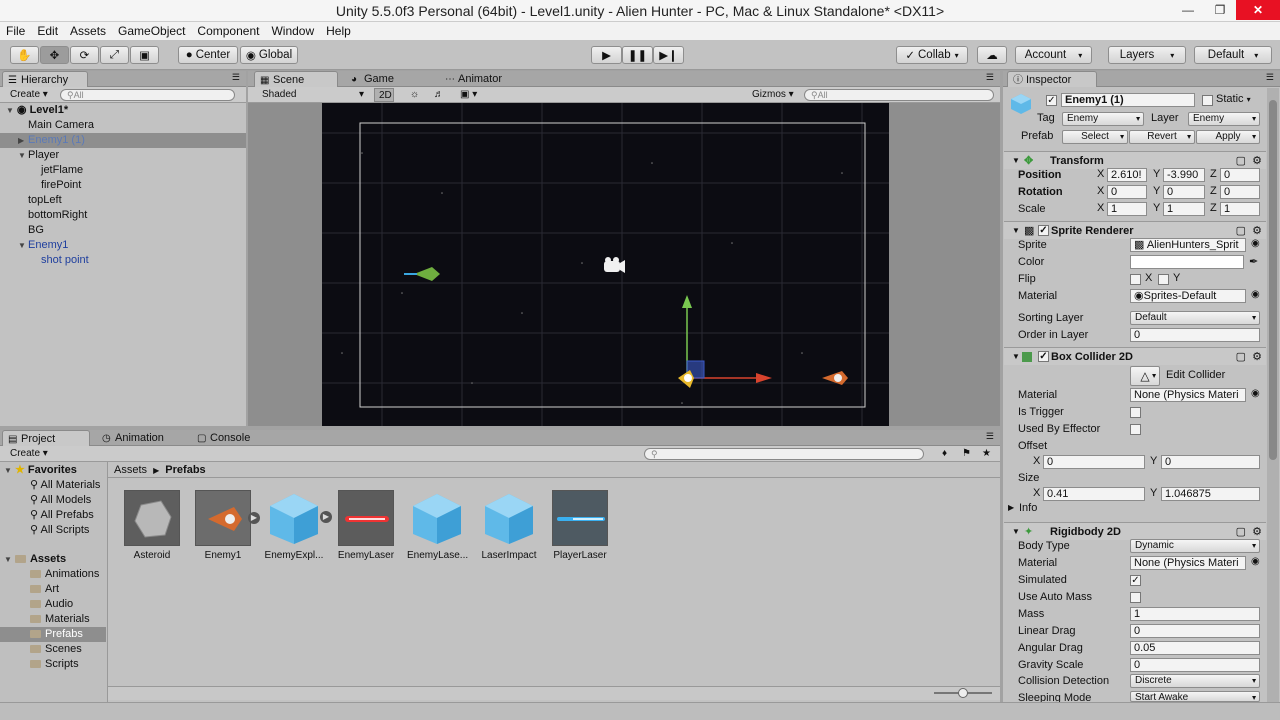  What do you see at coordinates (27, 95) in the screenshot?
I see `hierarchy-create-dropdown: Create ▾` at bounding box center [27, 95].